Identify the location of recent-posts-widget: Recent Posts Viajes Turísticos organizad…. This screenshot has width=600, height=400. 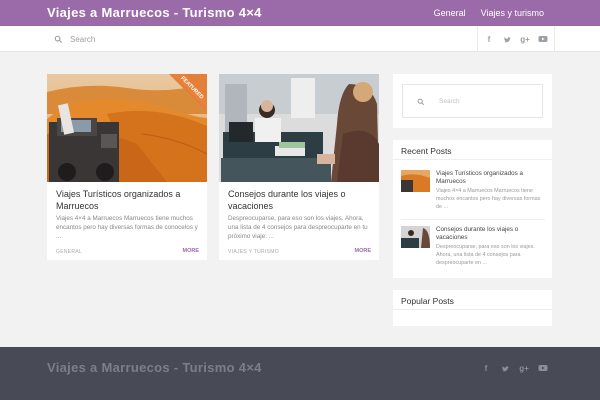
(472, 209).